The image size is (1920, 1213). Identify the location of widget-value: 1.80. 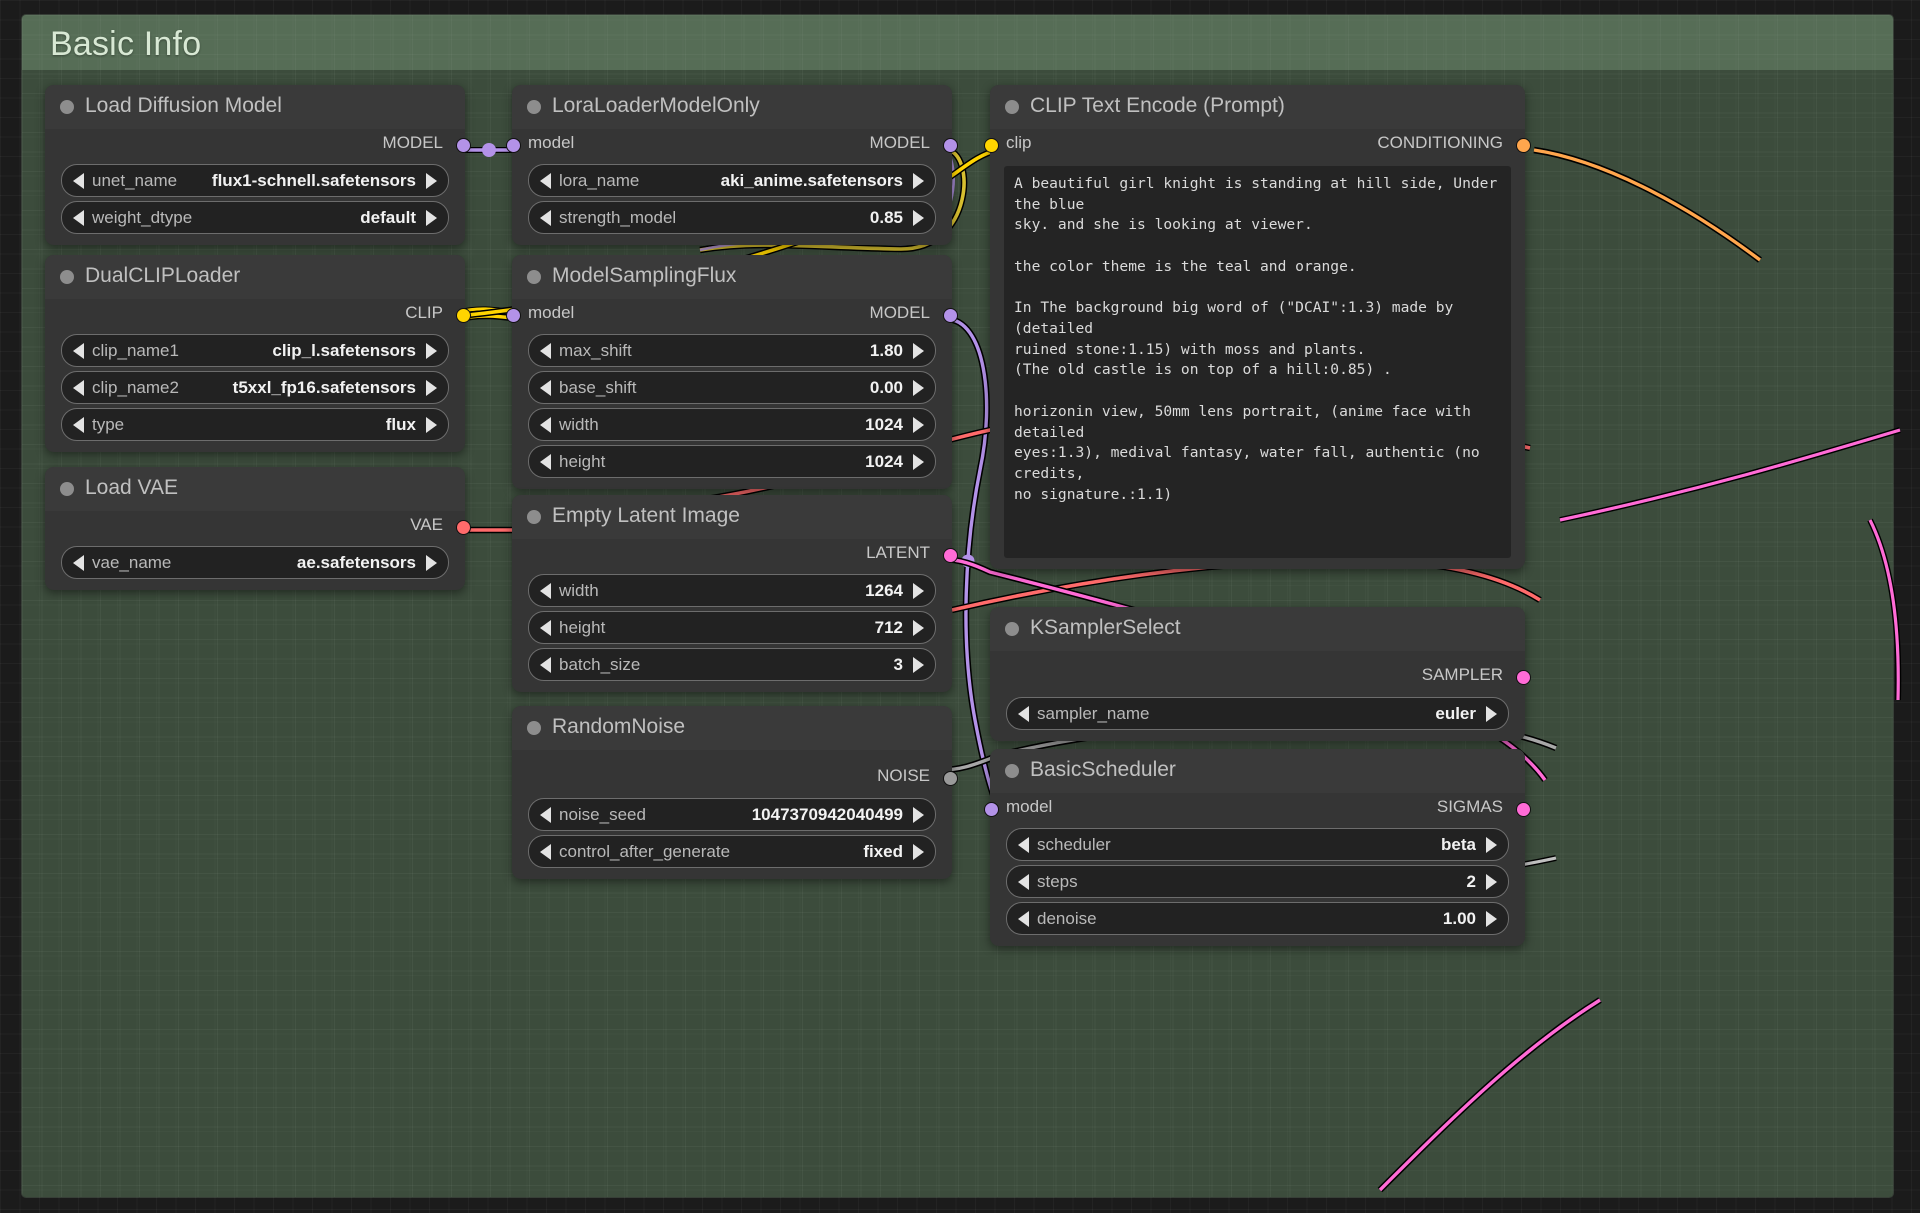
(767, 351).